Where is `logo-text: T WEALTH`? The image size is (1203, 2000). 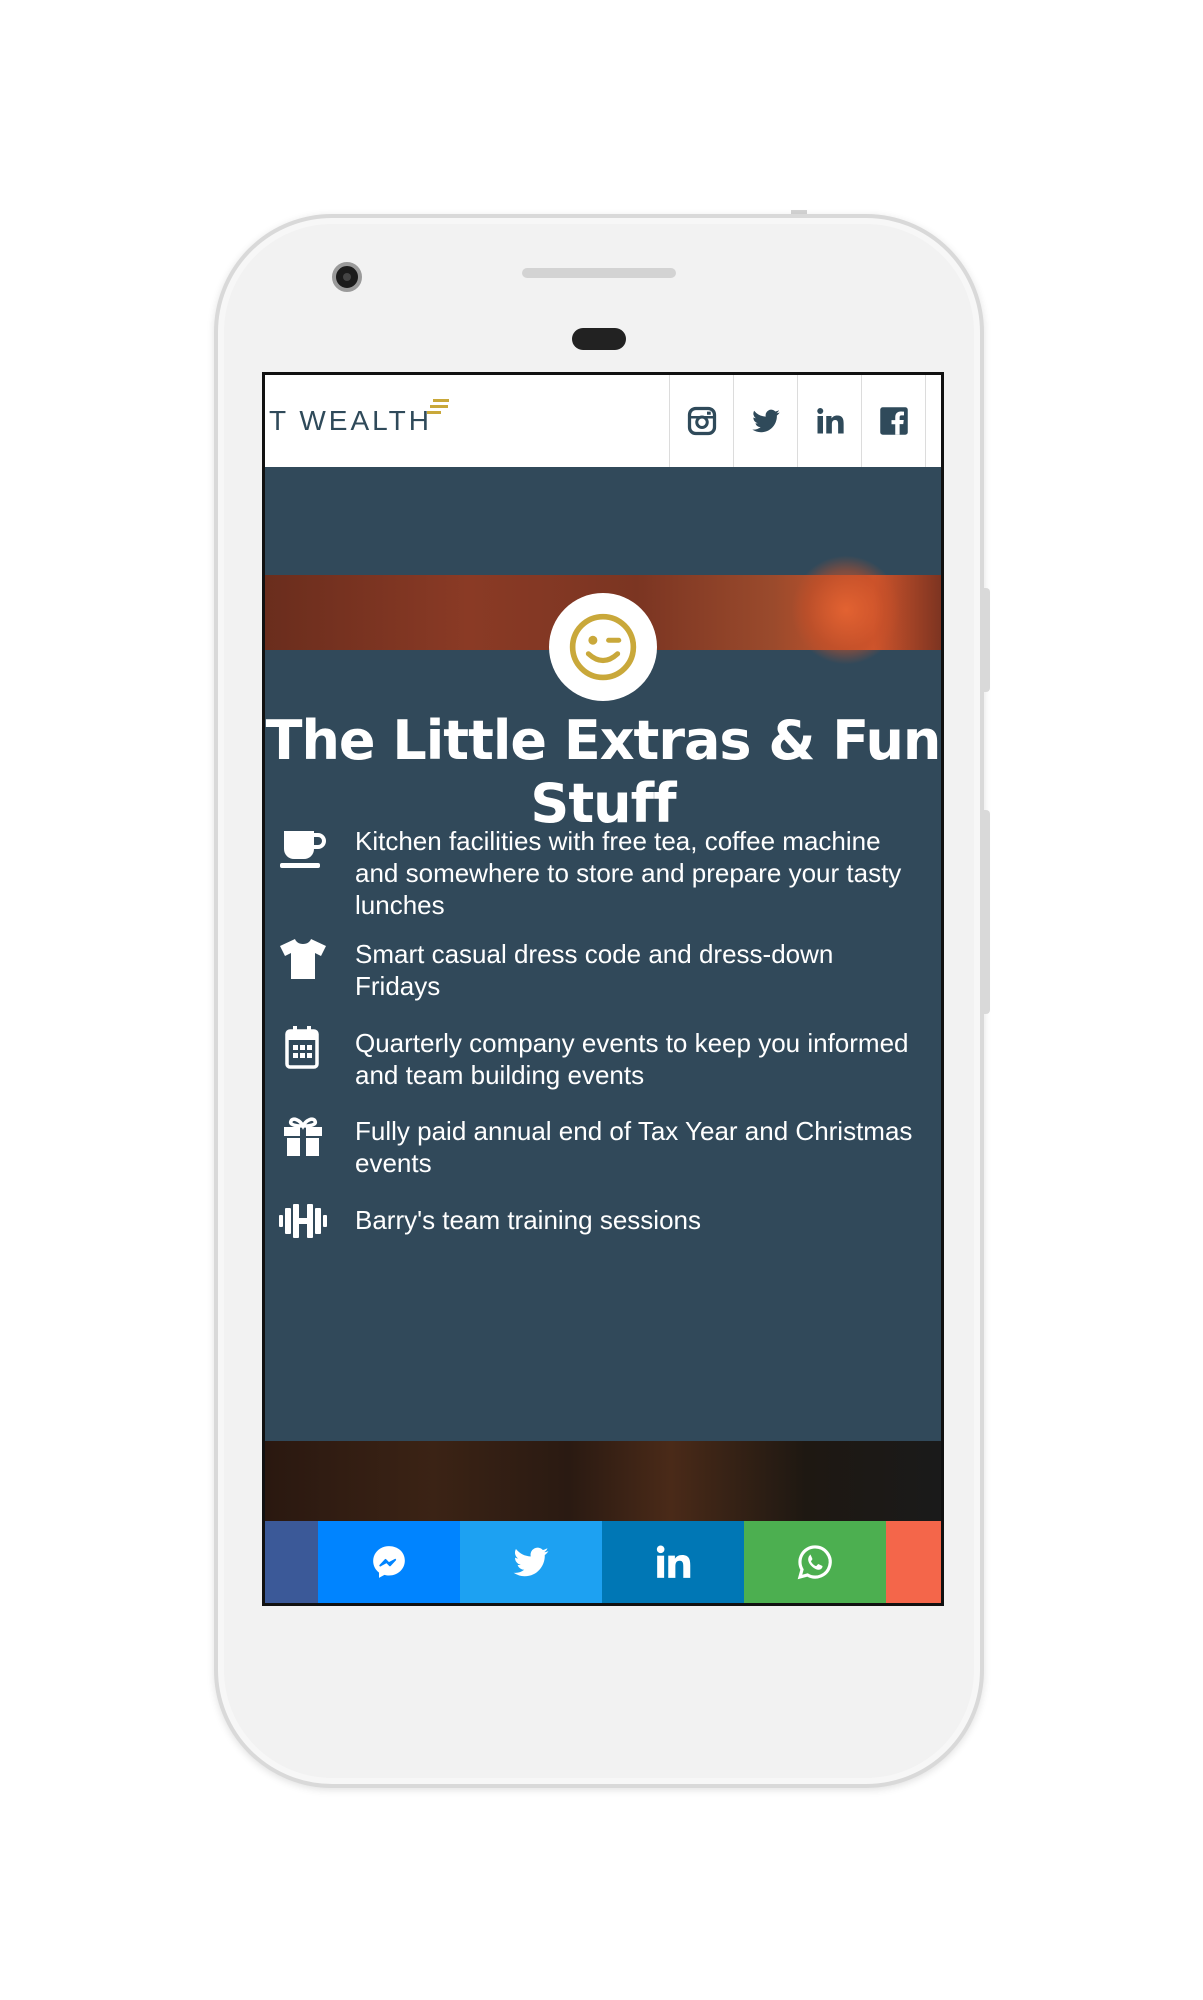
logo-text: T WEALTH is located at coordinates (350, 420).